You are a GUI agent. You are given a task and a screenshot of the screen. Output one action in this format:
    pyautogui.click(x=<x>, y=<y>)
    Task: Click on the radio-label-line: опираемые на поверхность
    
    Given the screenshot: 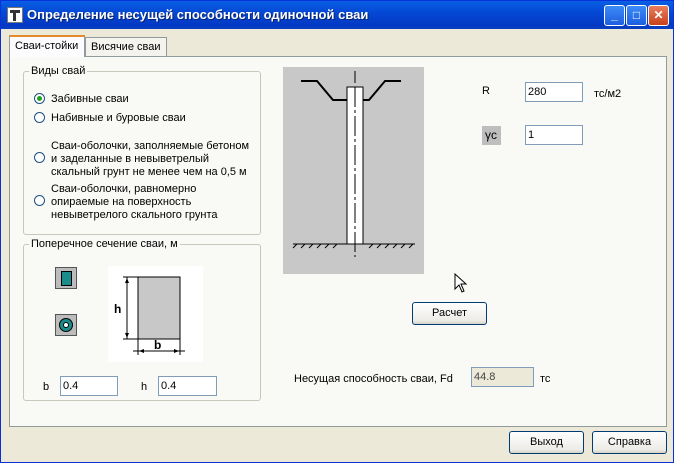 What is the action you would take?
    pyautogui.click(x=121, y=202)
    